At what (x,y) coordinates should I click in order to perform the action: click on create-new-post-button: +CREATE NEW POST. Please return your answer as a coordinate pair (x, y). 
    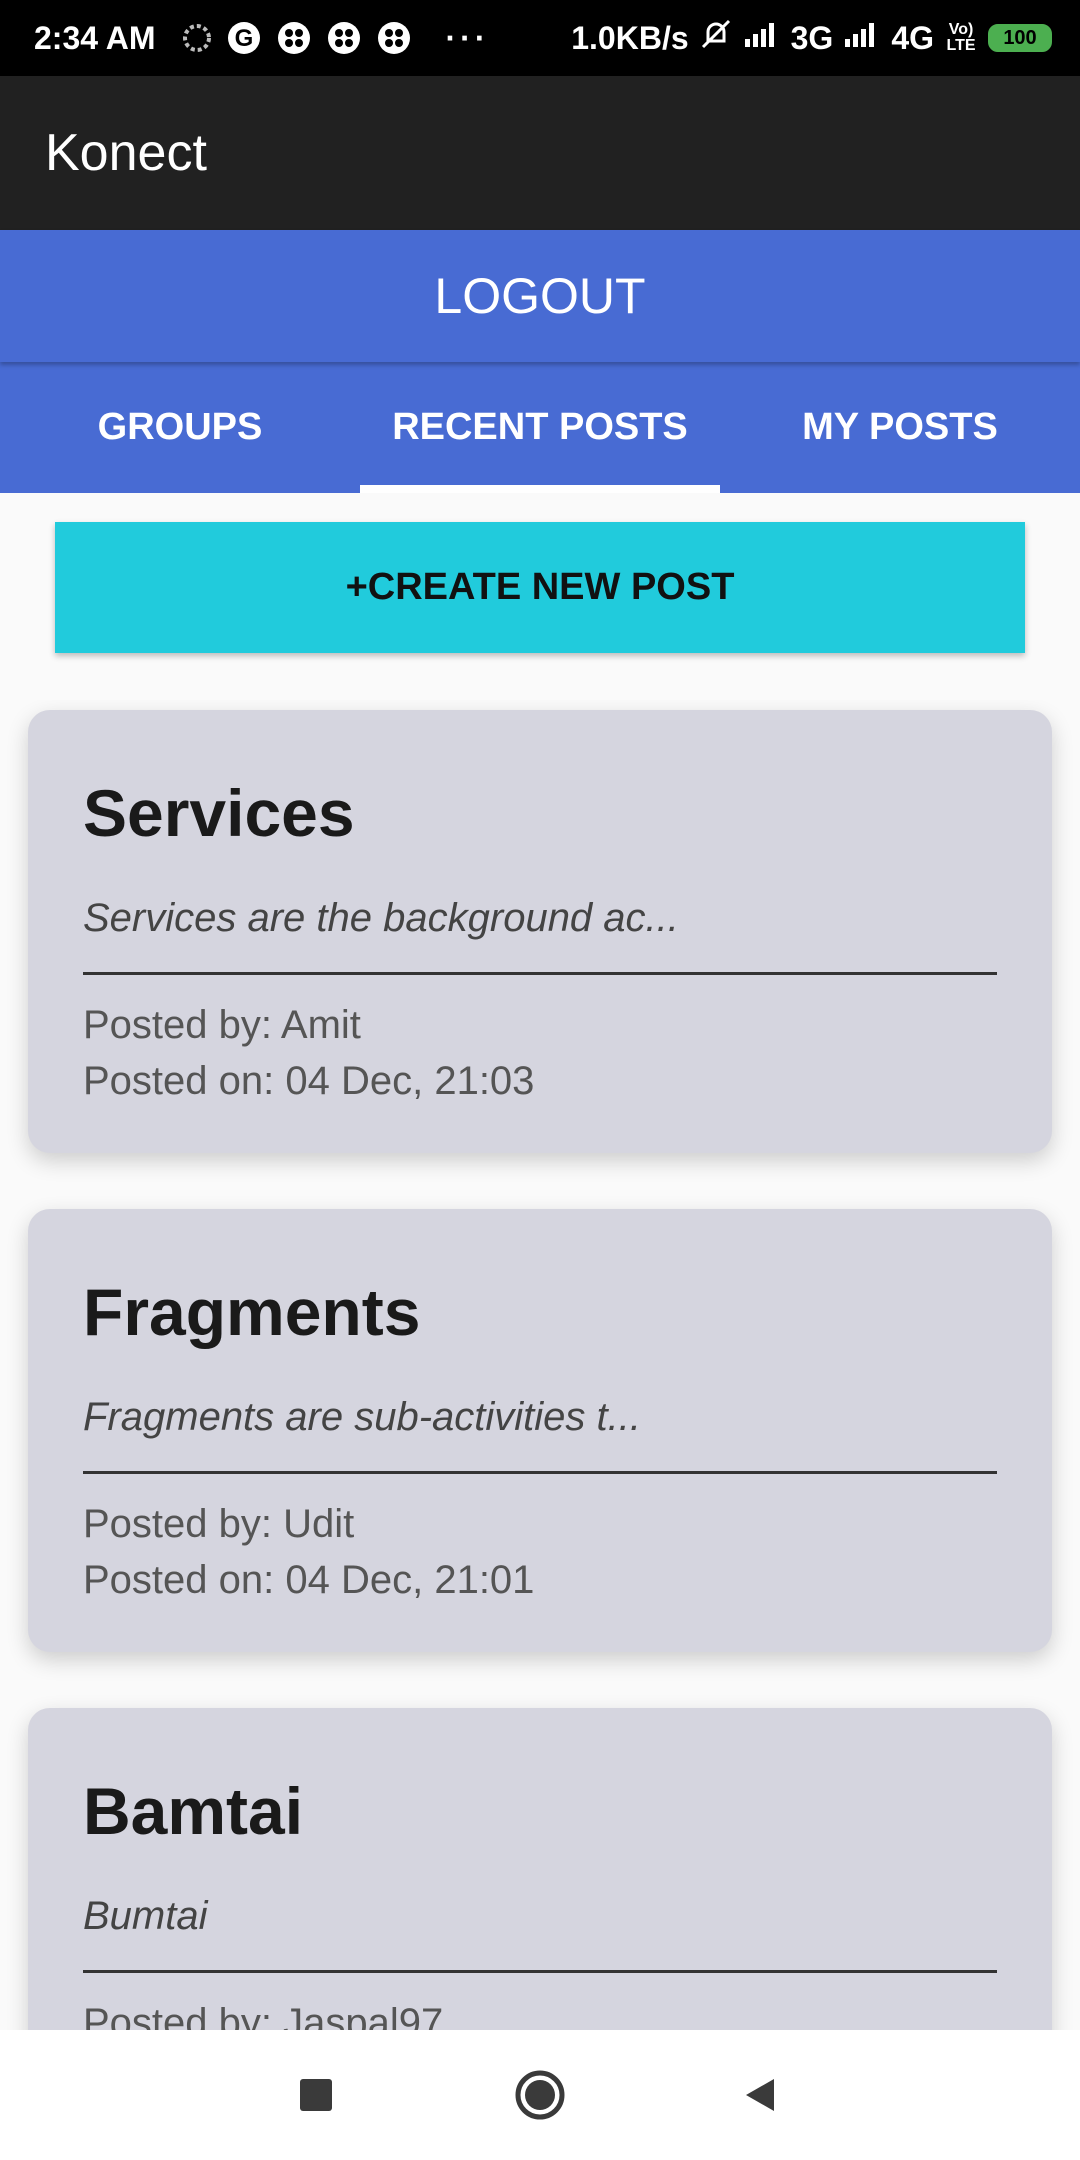
    Looking at the image, I should click on (540, 587).